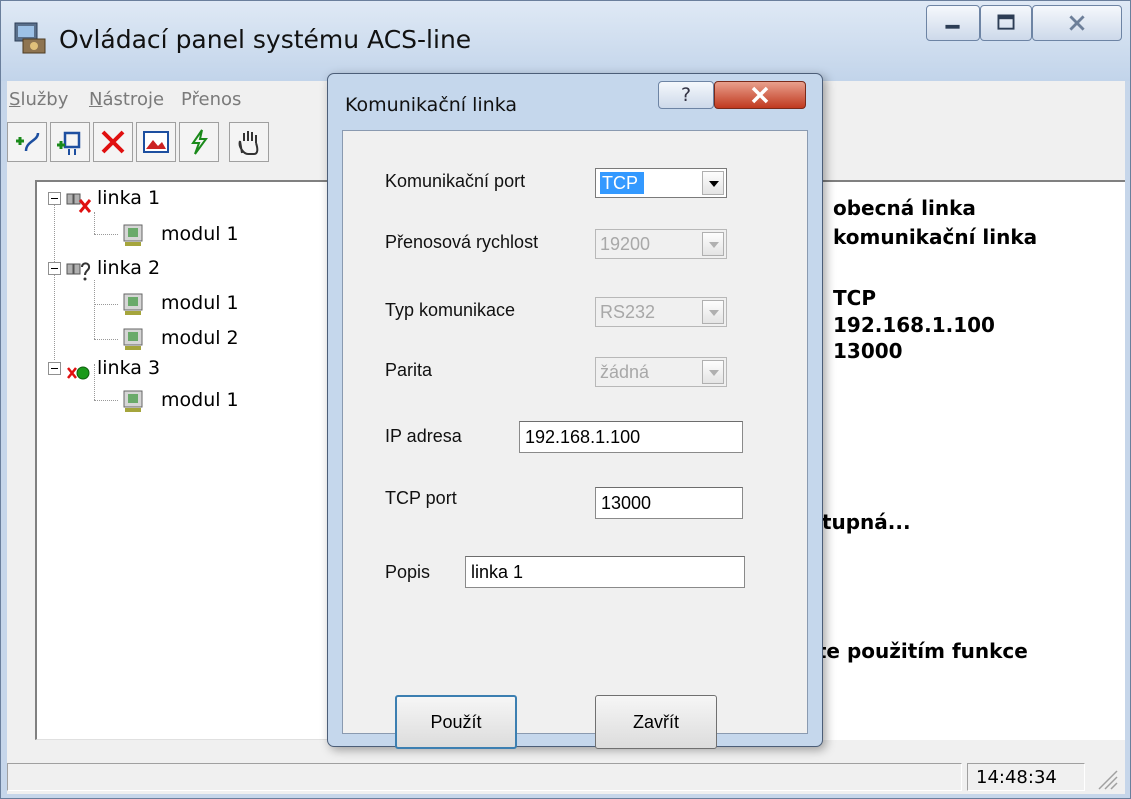 Image resolution: width=1131 pixels, height=799 pixels. Describe the element at coordinates (628, 312) in the screenshot. I see `type-value: RS232` at that location.